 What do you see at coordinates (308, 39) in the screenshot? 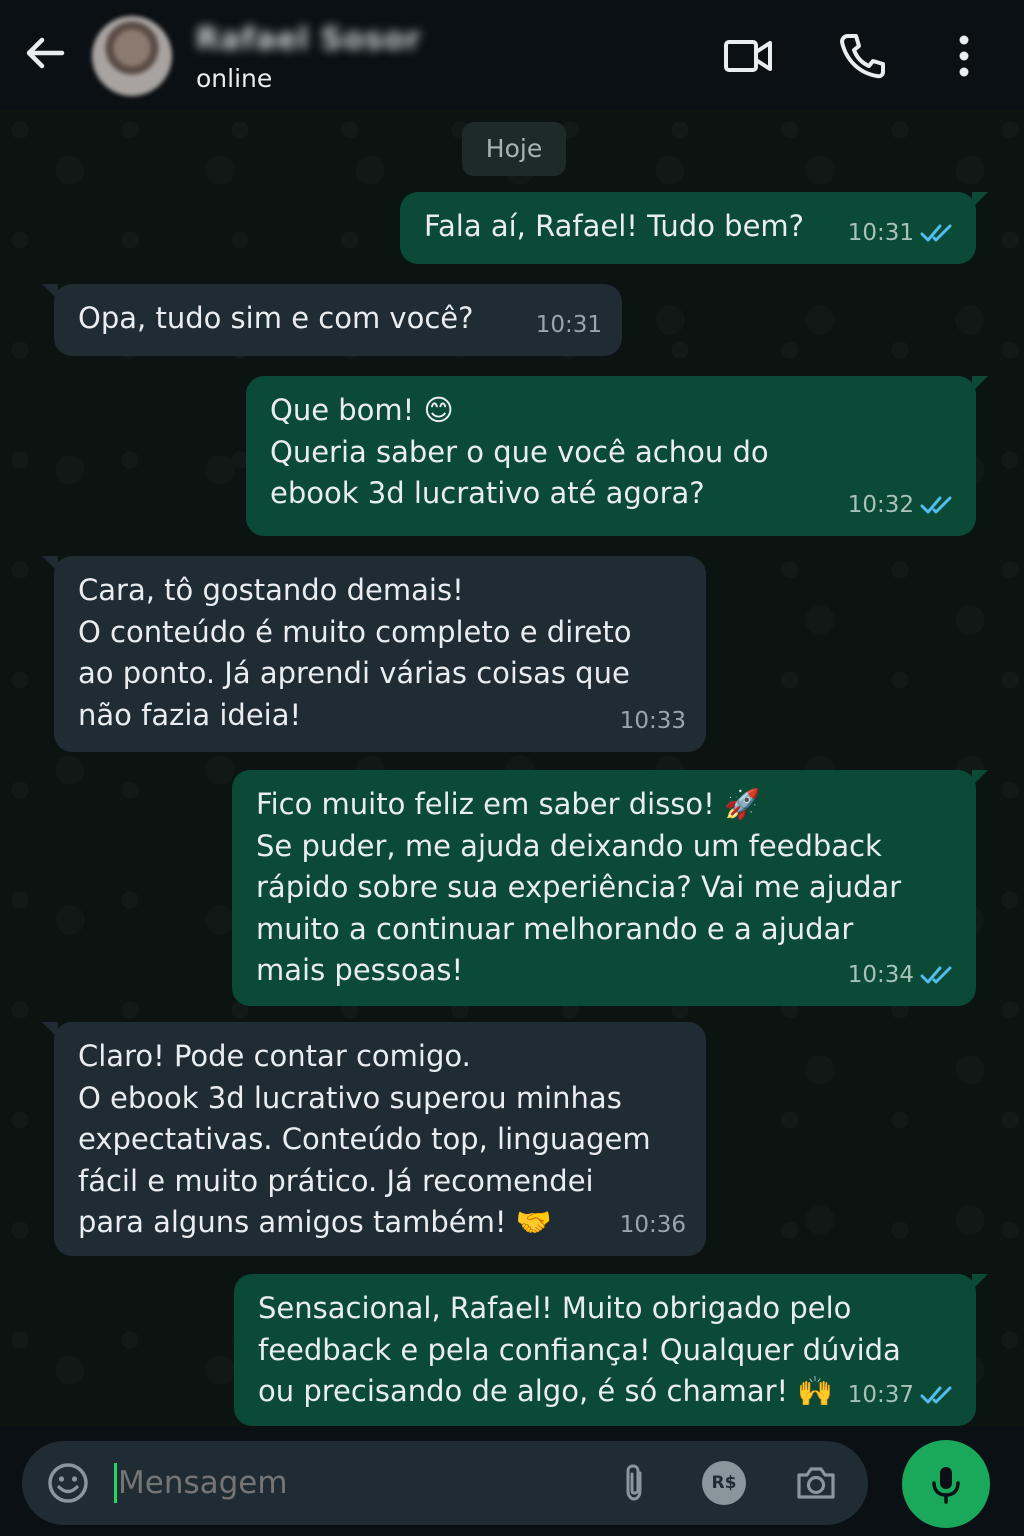
I see `contact-name: Rafael Sosor` at bounding box center [308, 39].